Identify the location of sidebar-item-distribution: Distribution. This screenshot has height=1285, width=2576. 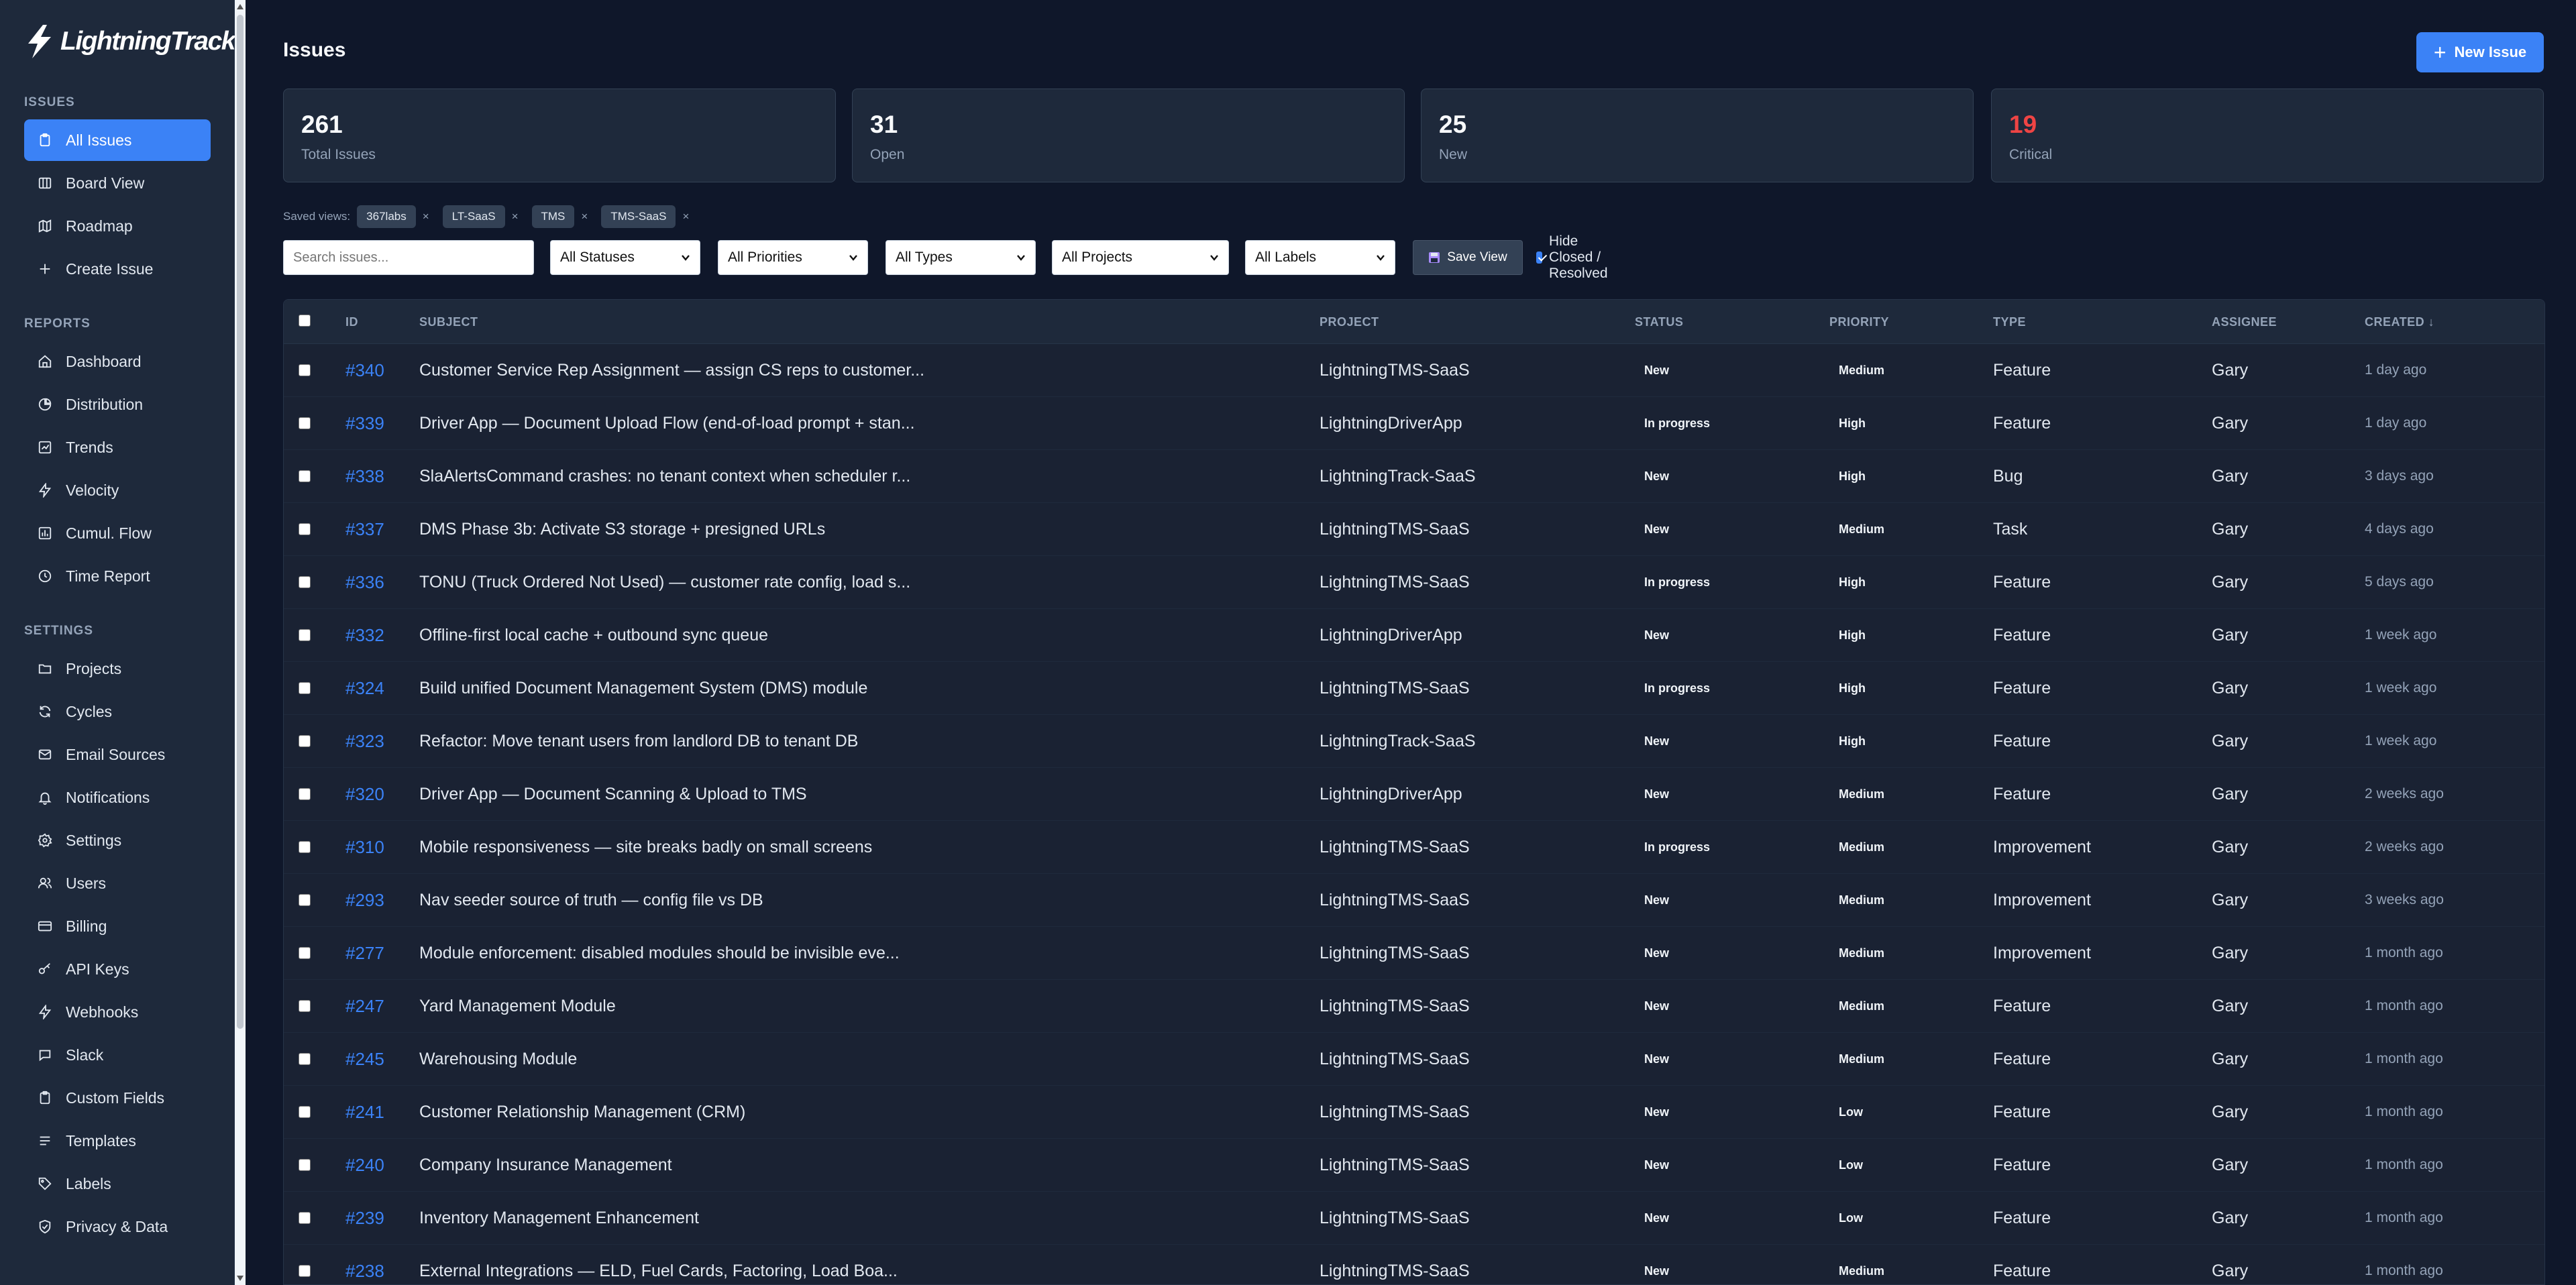
(117, 404).